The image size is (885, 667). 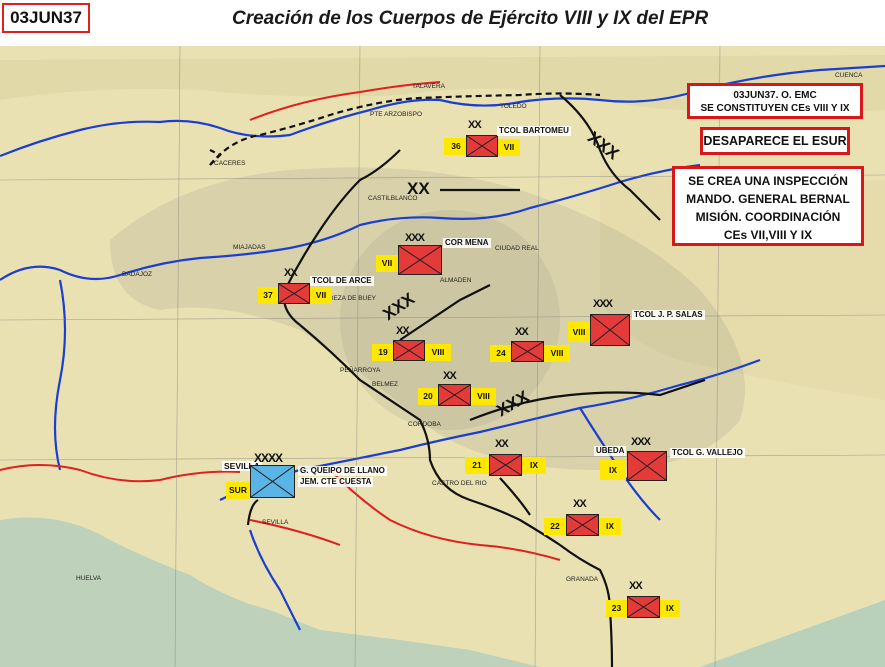 I want to click on town-penarroya: PEÑARROYA, so click(x=360, y=369).